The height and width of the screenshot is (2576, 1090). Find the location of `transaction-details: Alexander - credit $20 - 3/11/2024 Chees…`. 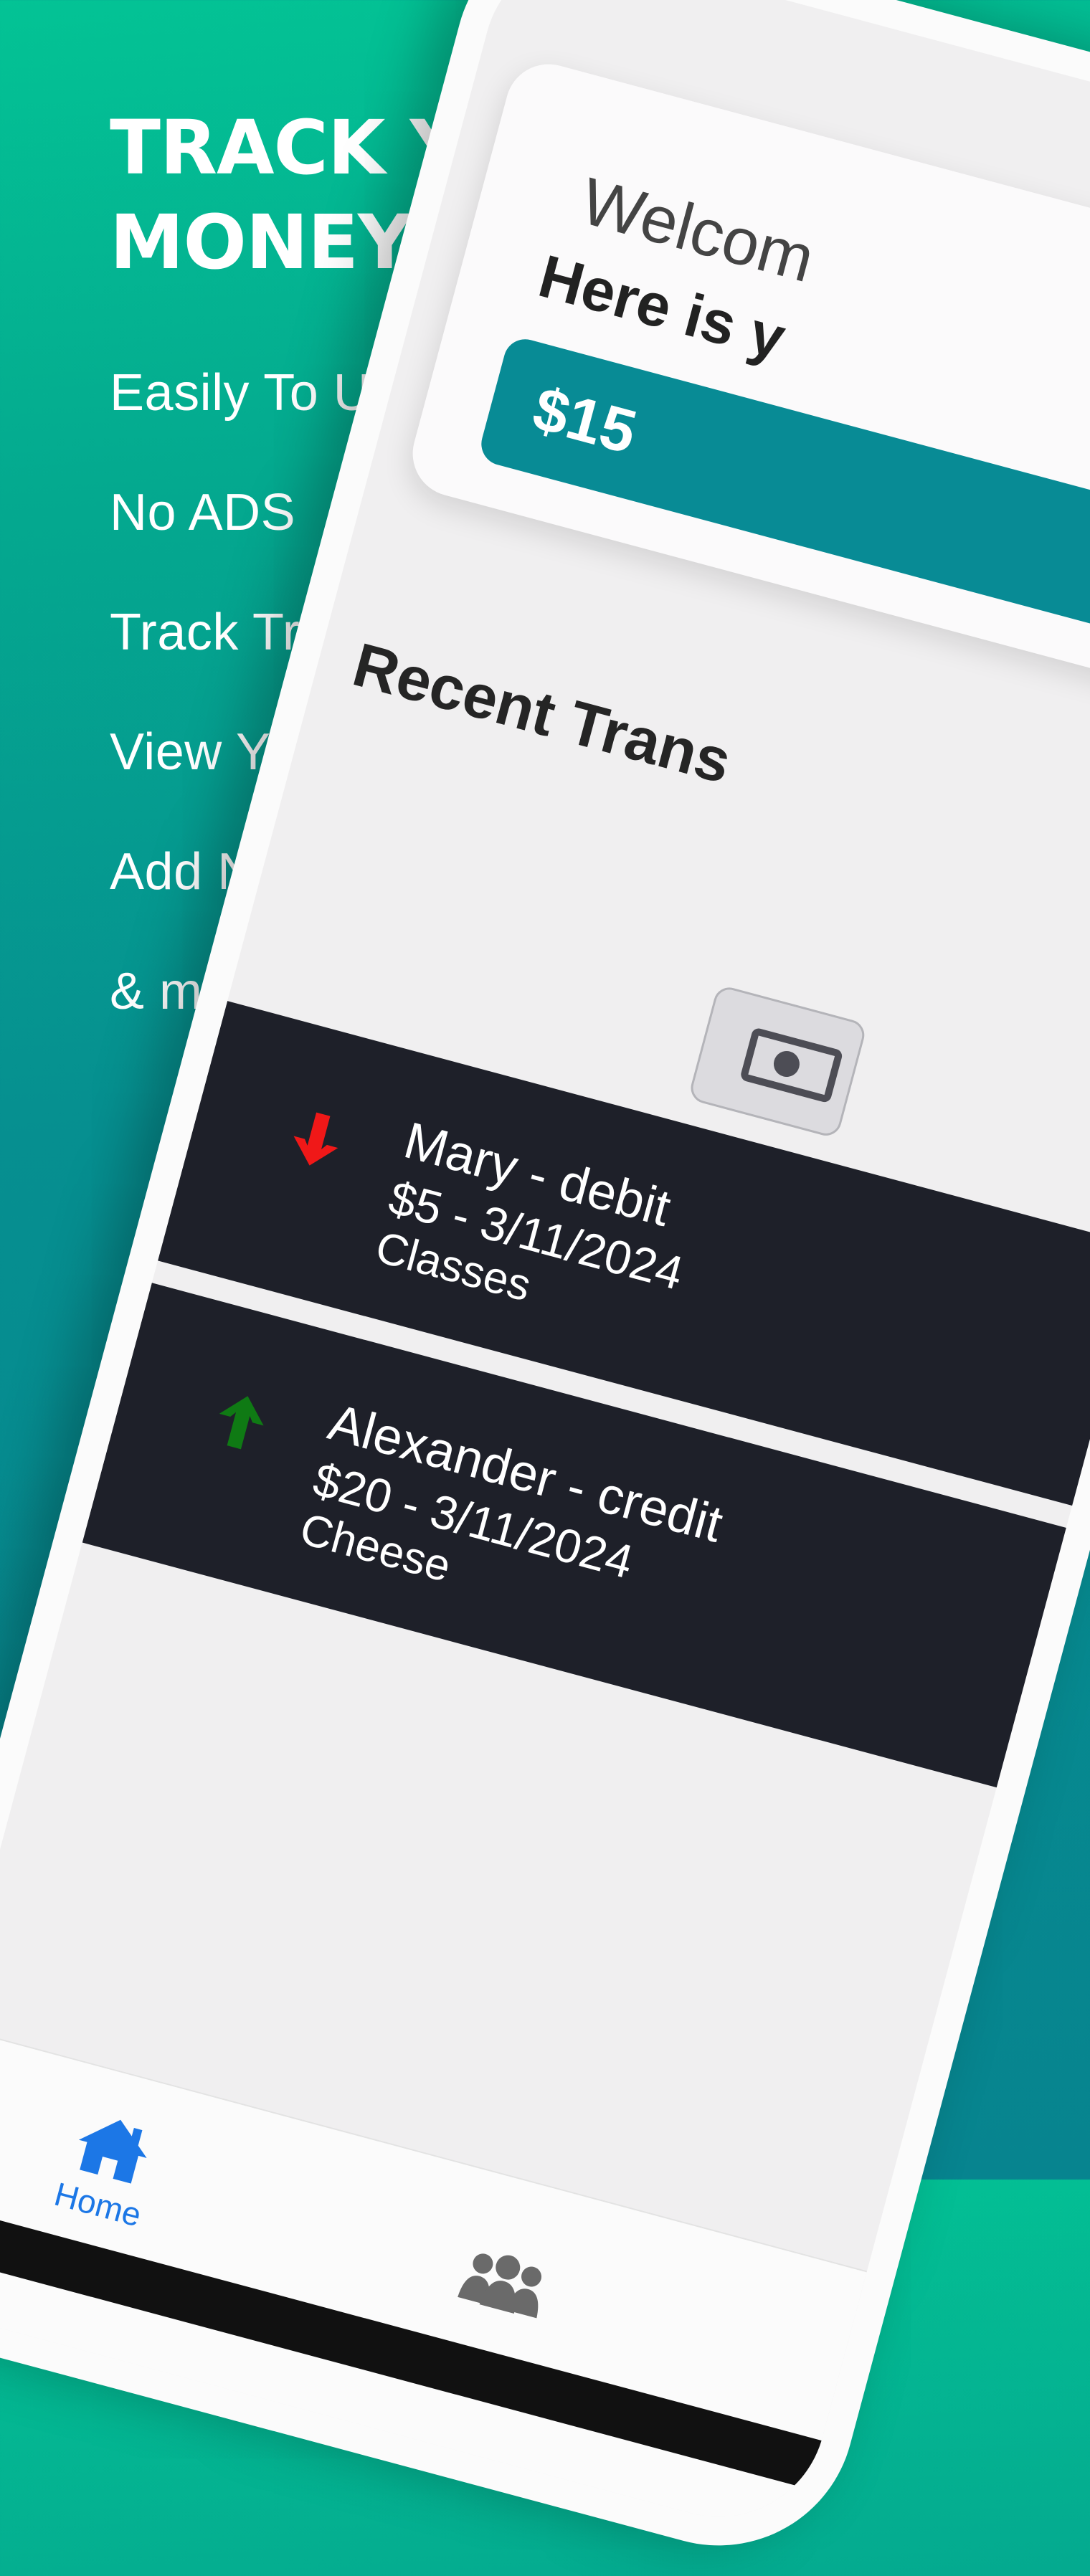

transaction-details: Alexander - credit $20 - 3/11/2024 Chees… is located at coordinates (512, 1525).